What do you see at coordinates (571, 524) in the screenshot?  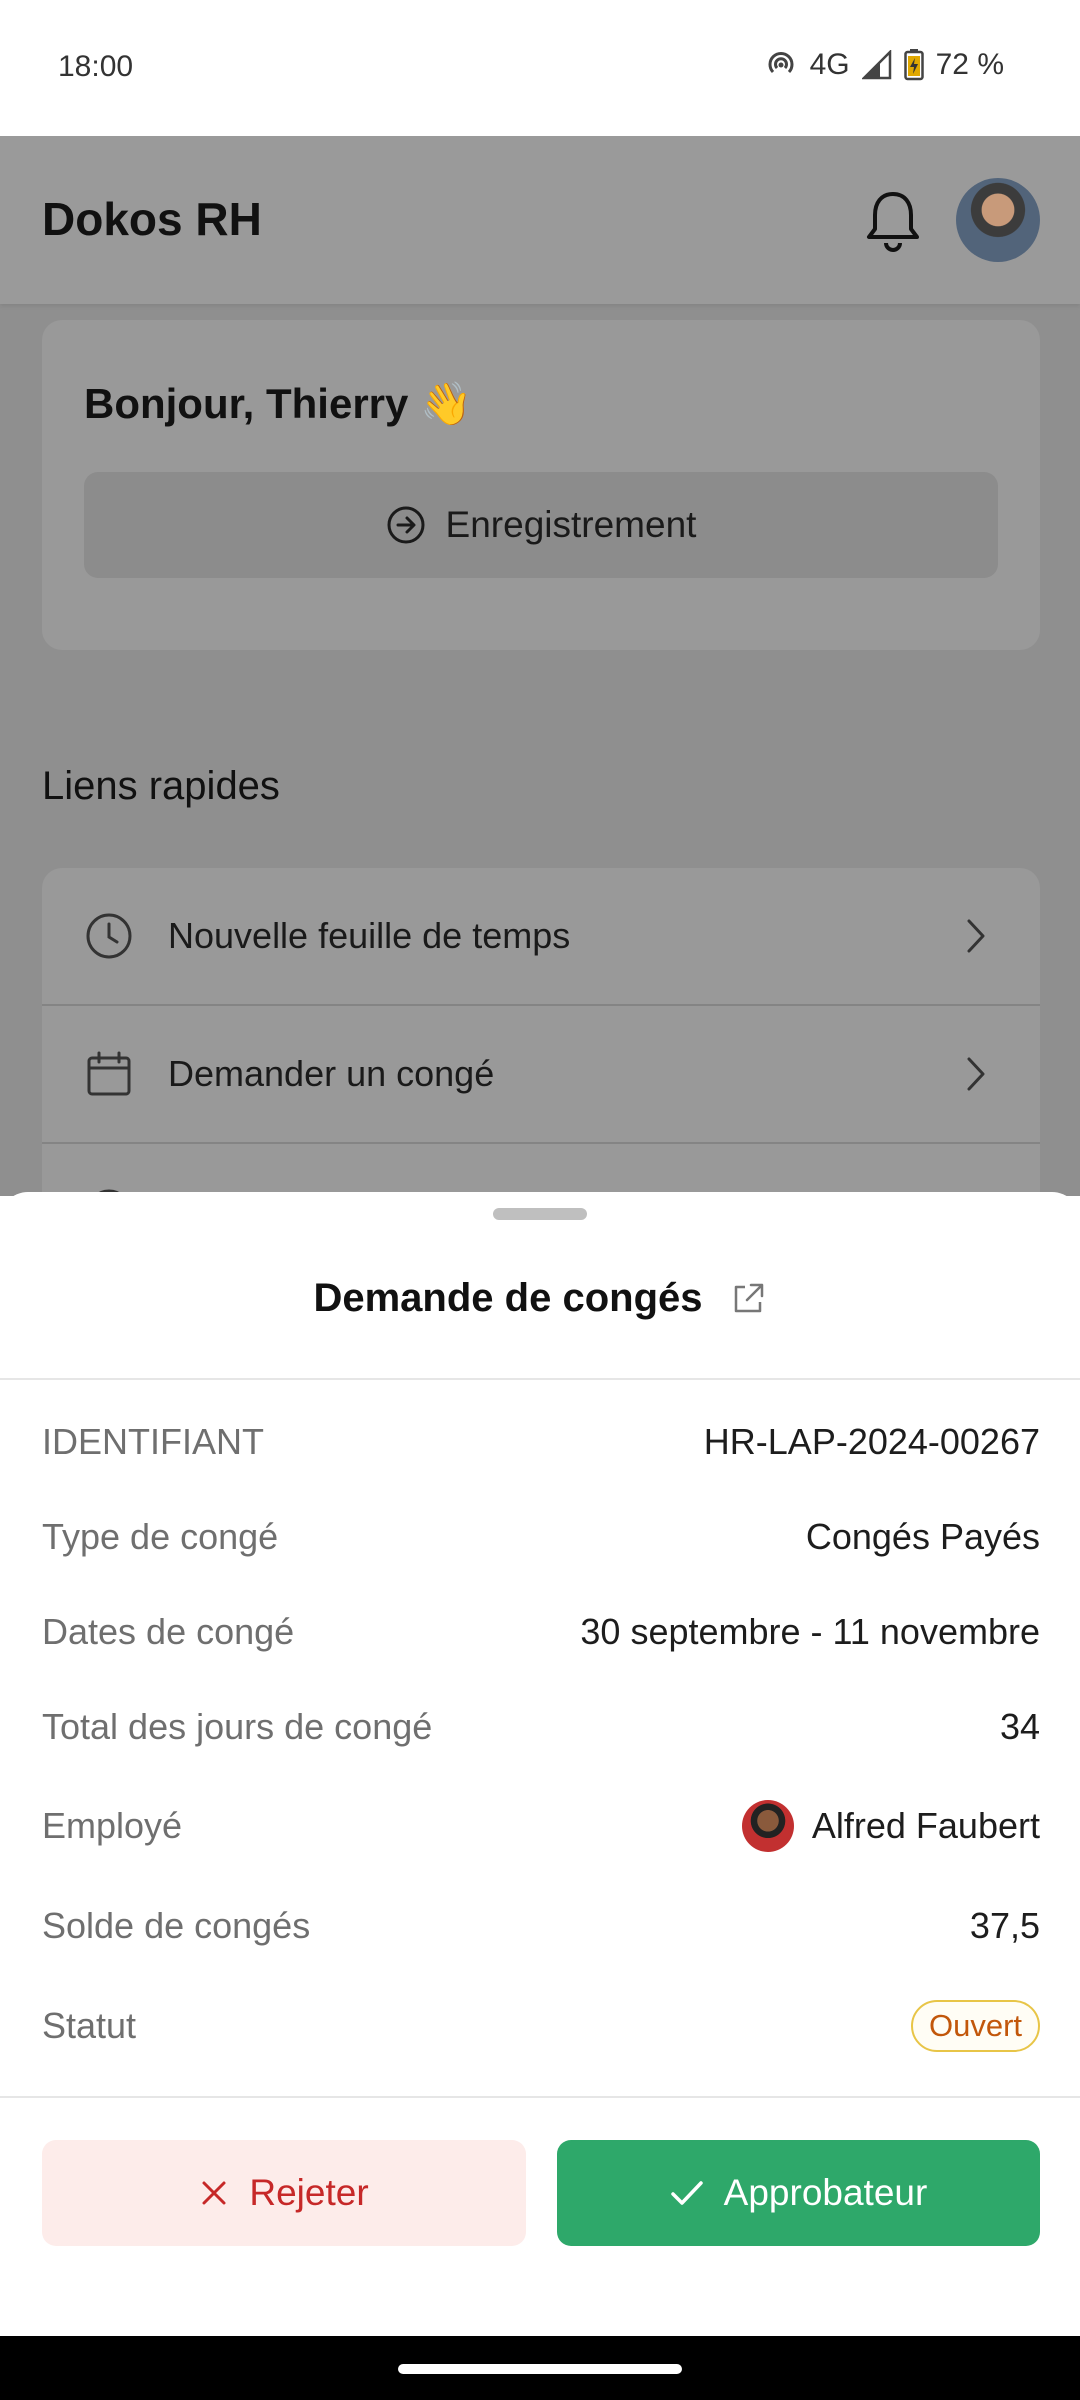 I see `checkin-label: Enregistrement` at bounding box center [571, 524].